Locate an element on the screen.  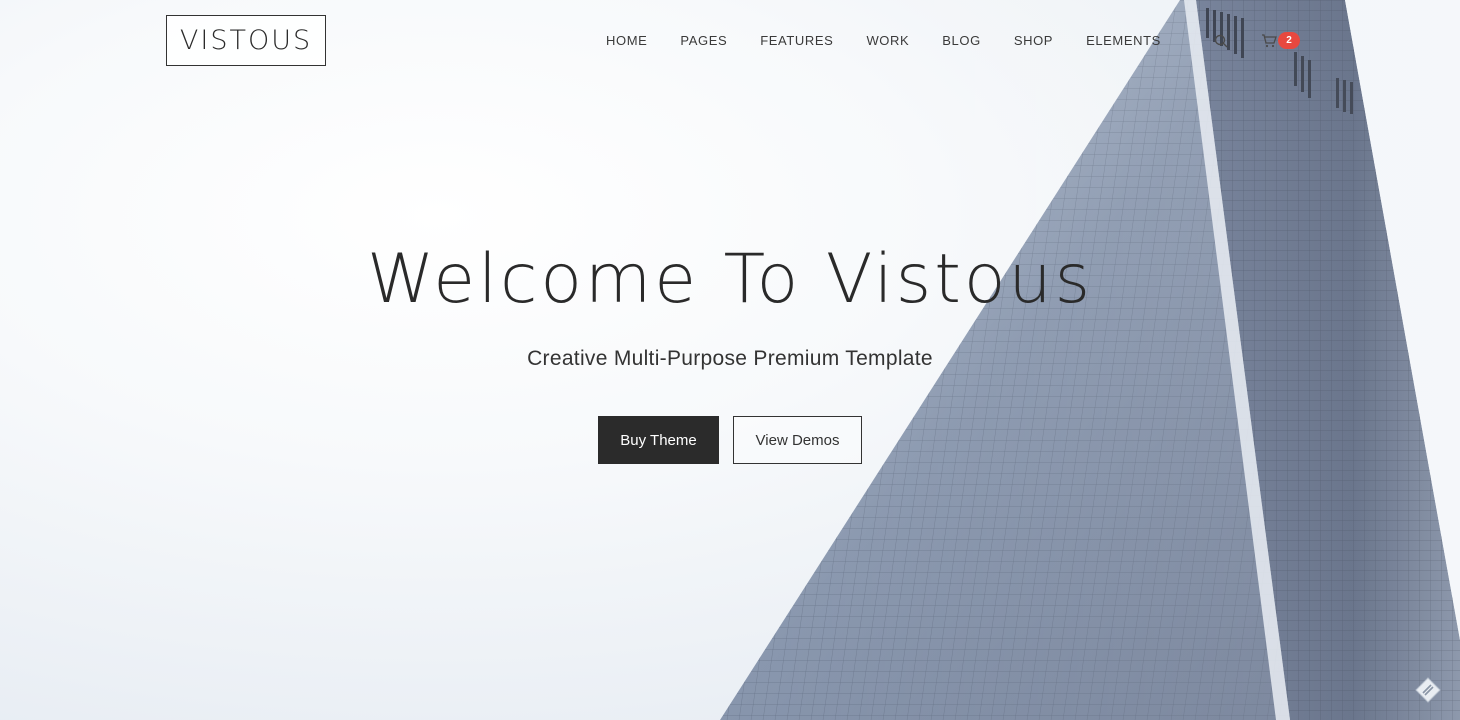
view-demos-button: View Demos is located at coordinates (797, 440).